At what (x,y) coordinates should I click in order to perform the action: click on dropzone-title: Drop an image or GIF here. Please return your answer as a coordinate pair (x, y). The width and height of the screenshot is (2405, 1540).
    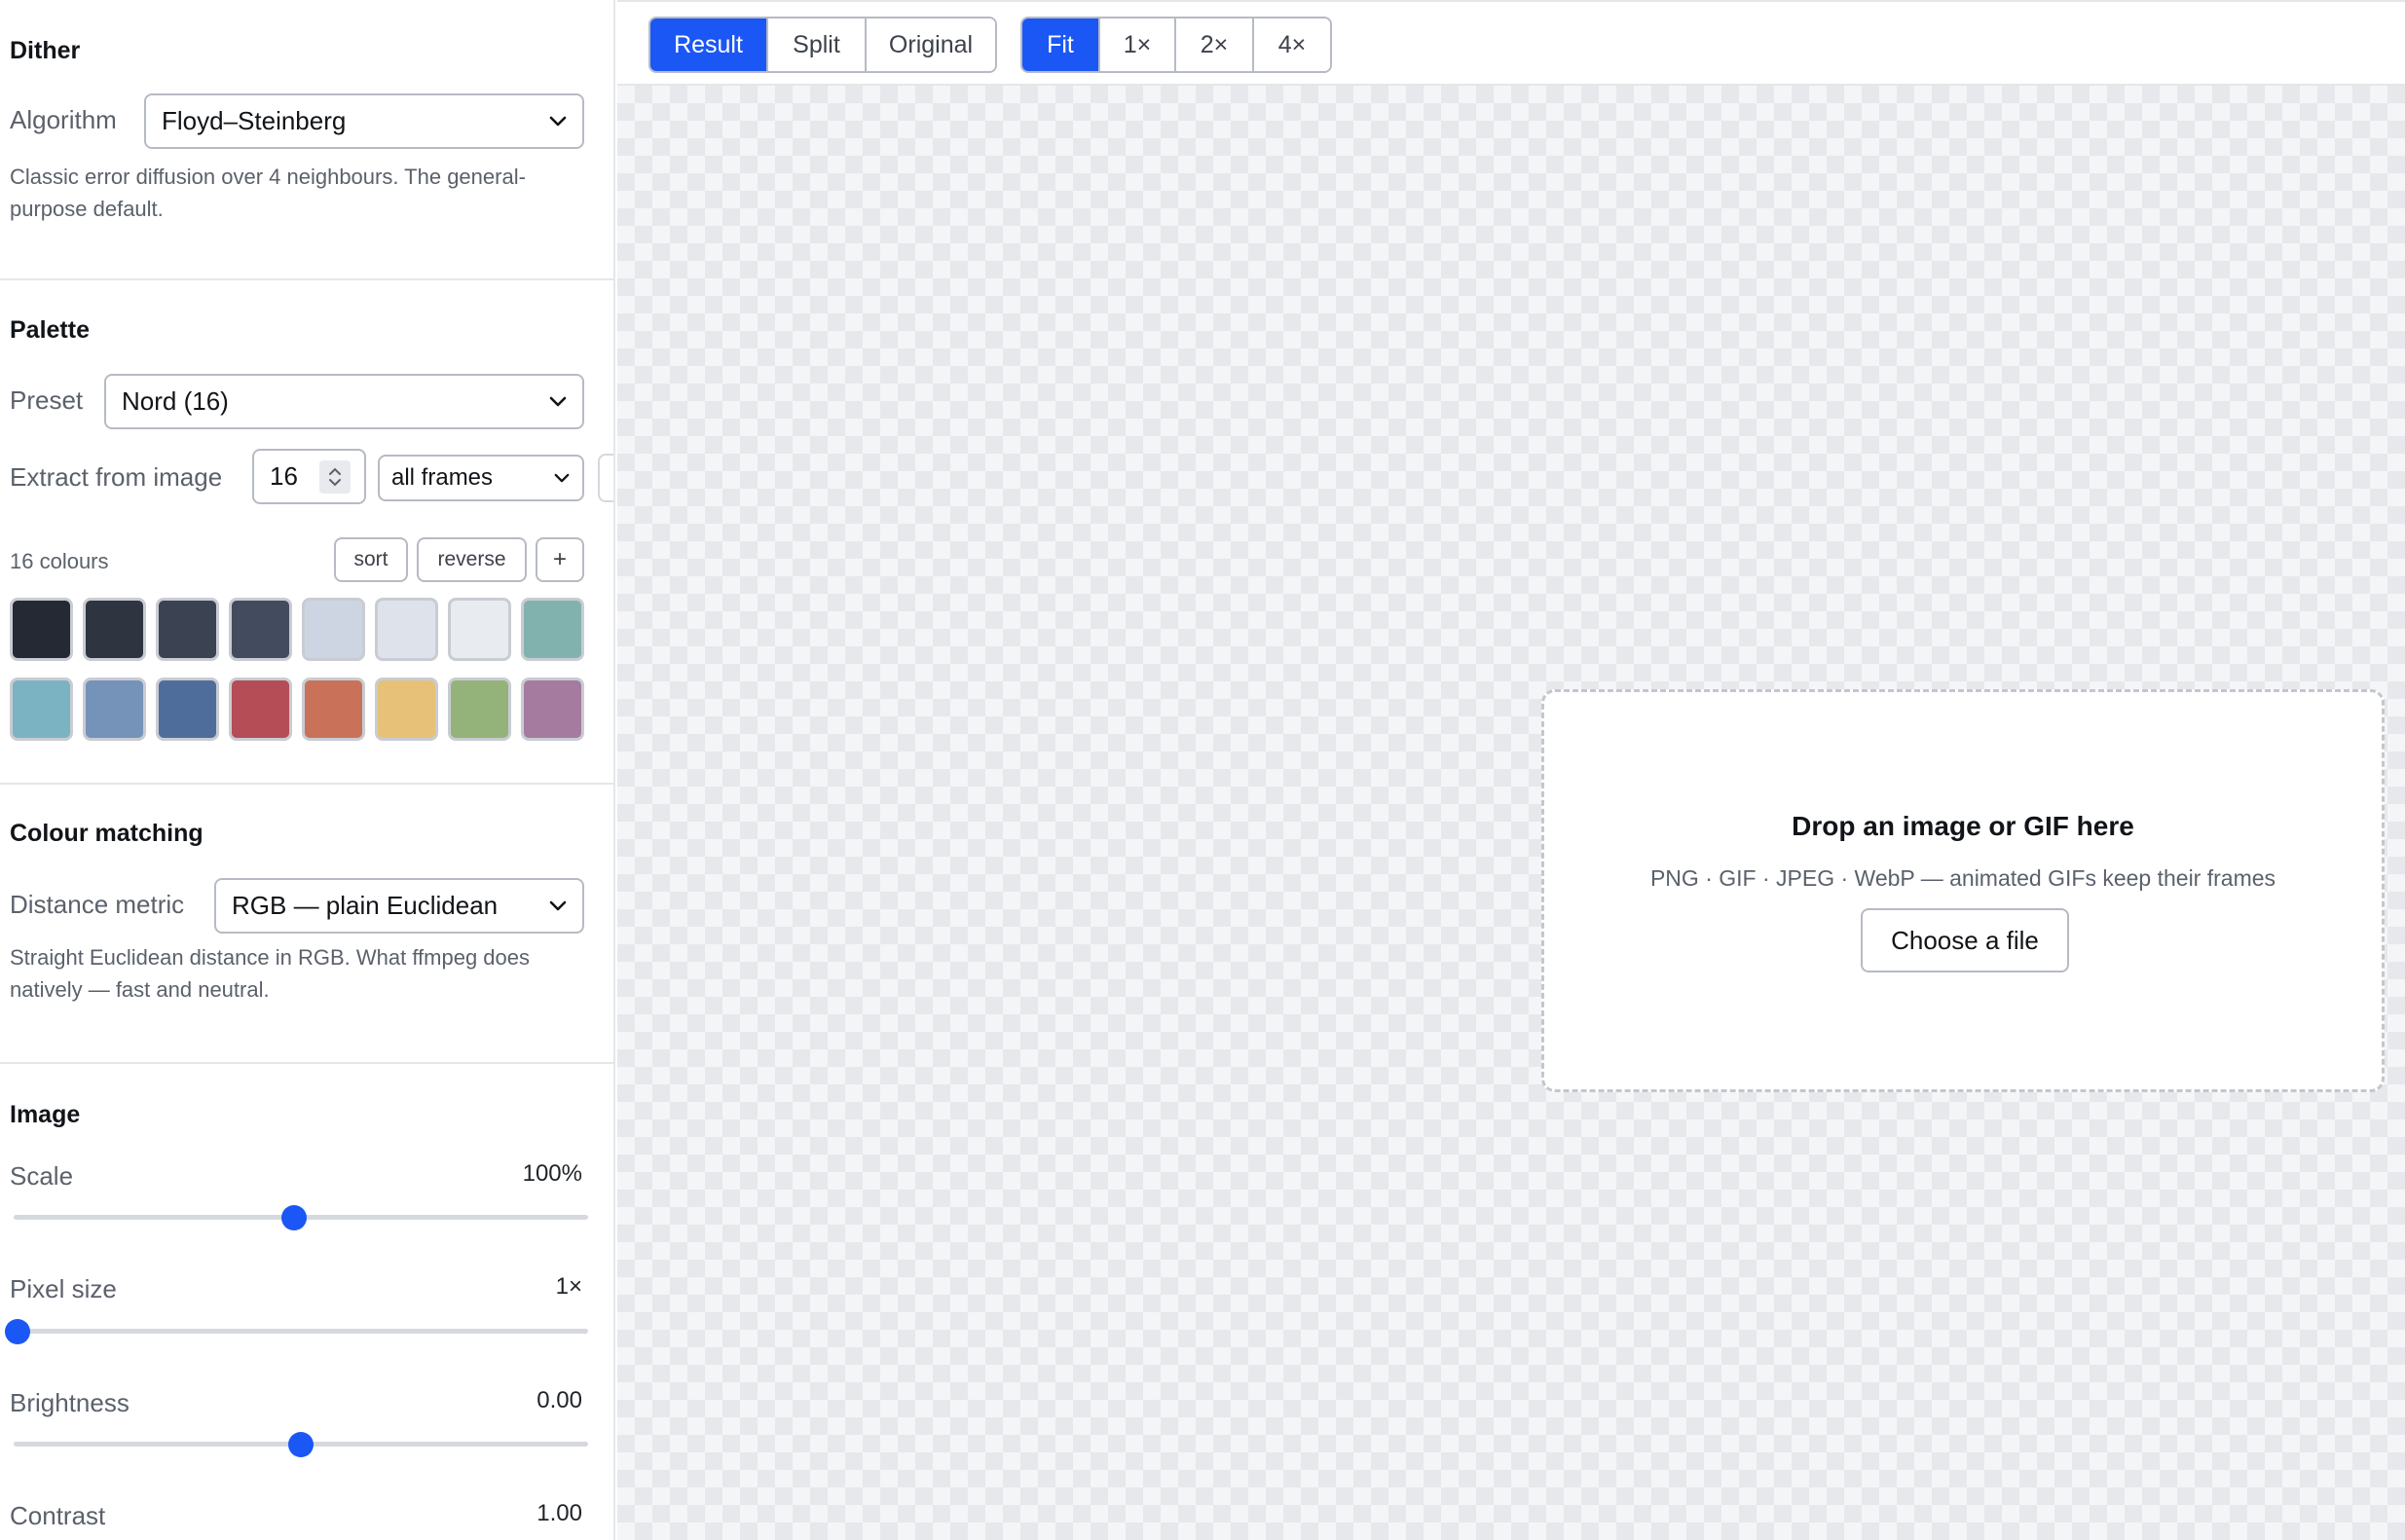
    Looking at the image, I should click on (1963, 826).